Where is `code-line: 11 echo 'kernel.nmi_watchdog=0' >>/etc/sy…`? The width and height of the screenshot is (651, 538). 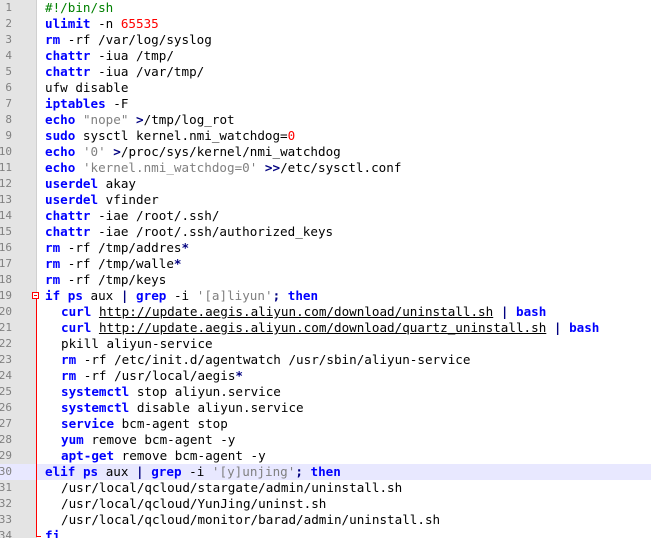
code-line: 11 echo 'kernel.nmi_watchdog=0' >>/etc/sy… is located at coordinates (325, 168).